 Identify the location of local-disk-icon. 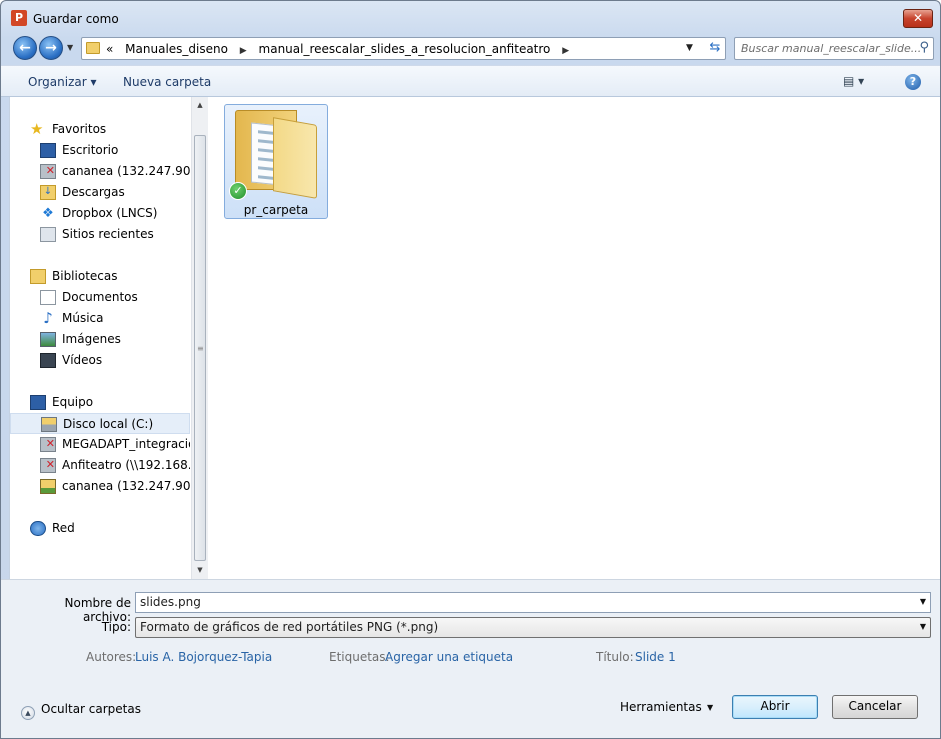
(49, 424).